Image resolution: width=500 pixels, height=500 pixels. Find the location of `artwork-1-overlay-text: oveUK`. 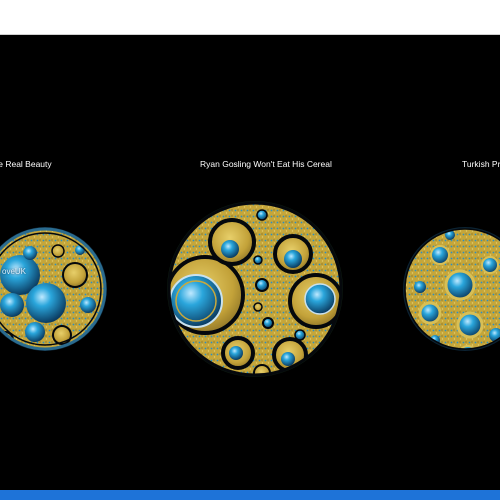

artwork-1-overlay-text: oveUK is located at coordinates (14, 271).